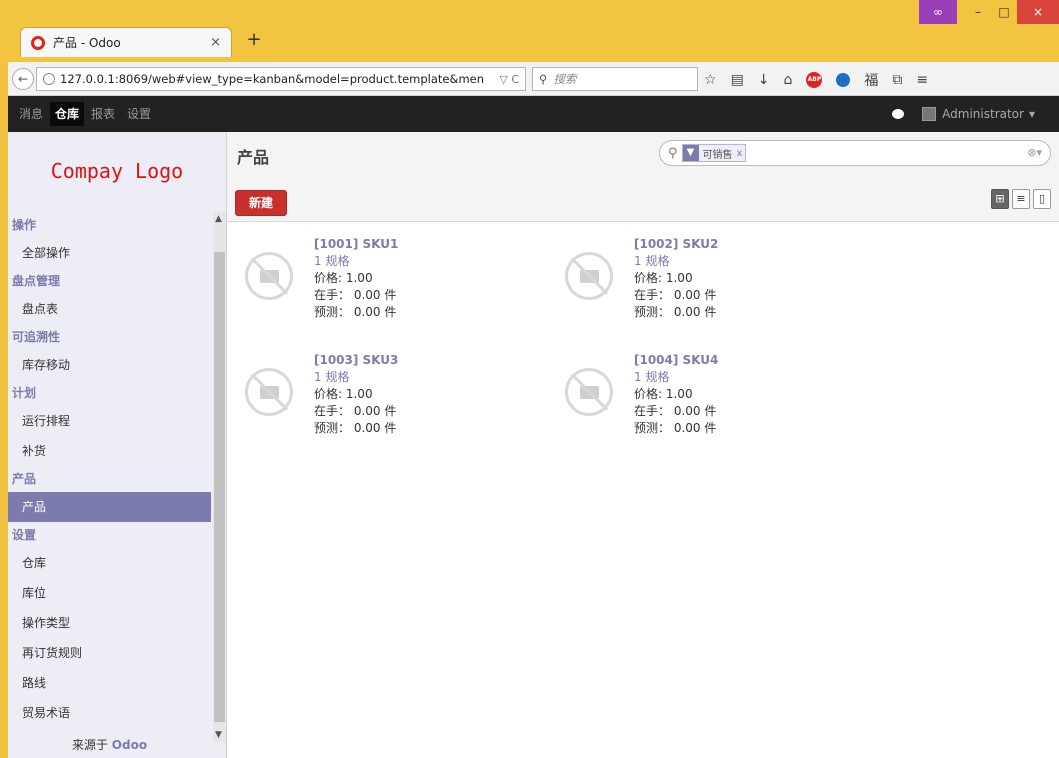 This screenshot has height=758, width=1059. Describe the element at coordinates (109, 507) in the screenshot. I see `sidebar-item-products: 产品` at that location.